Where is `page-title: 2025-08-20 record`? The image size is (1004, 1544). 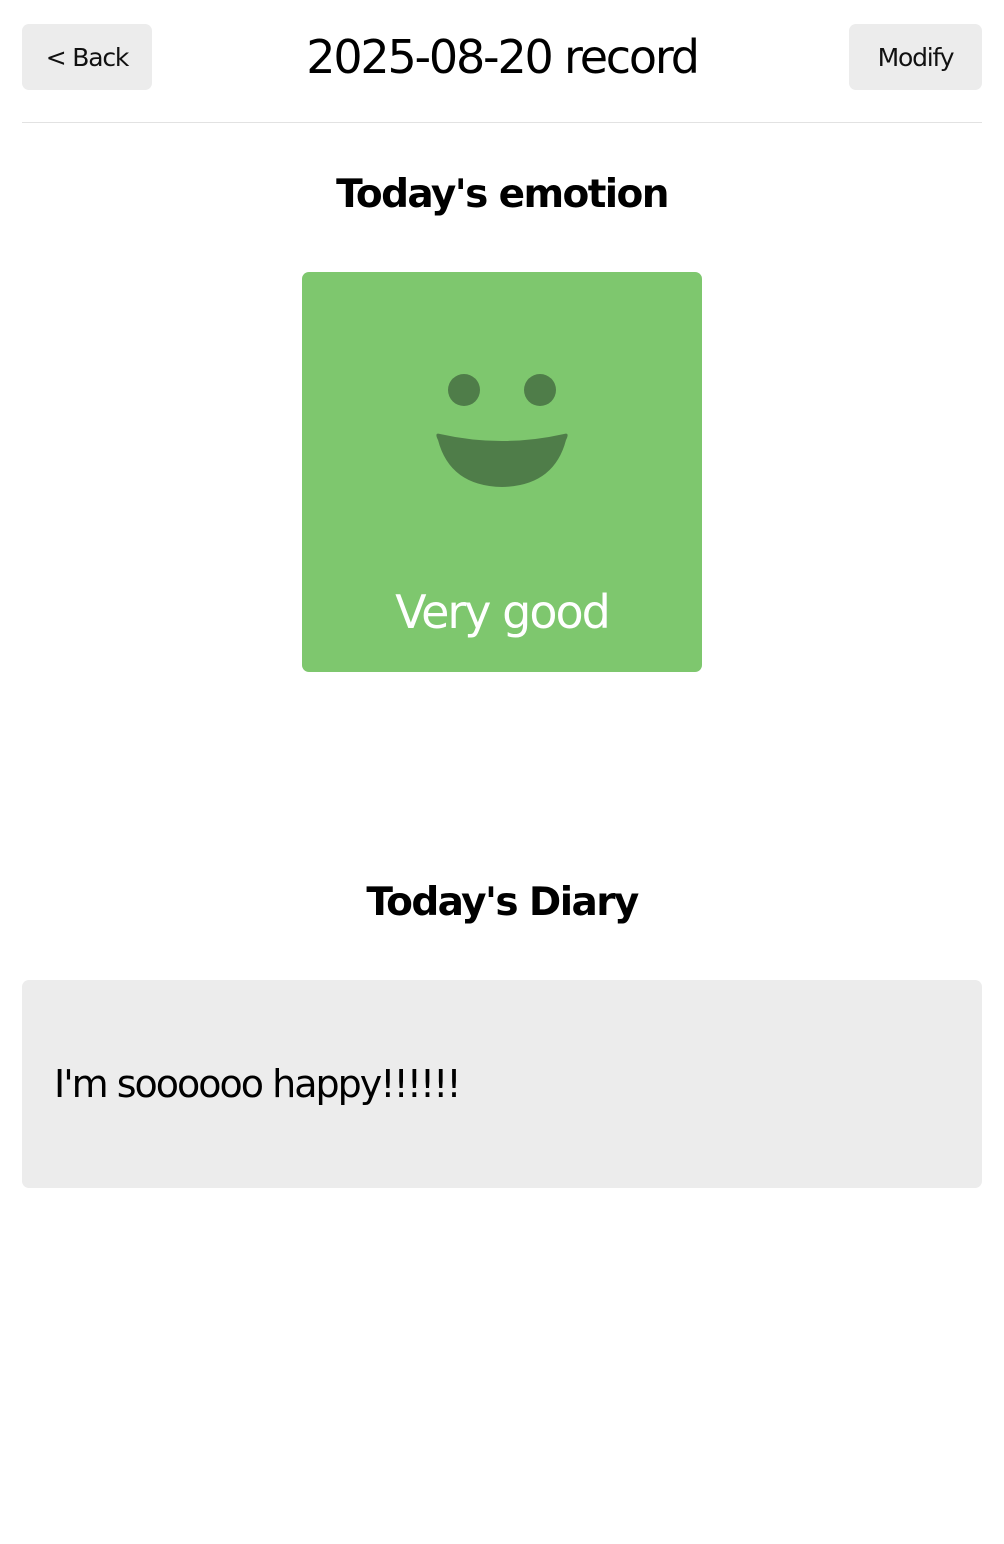
page-title: 2025-08-20 record is located at coordinates (503, 57).